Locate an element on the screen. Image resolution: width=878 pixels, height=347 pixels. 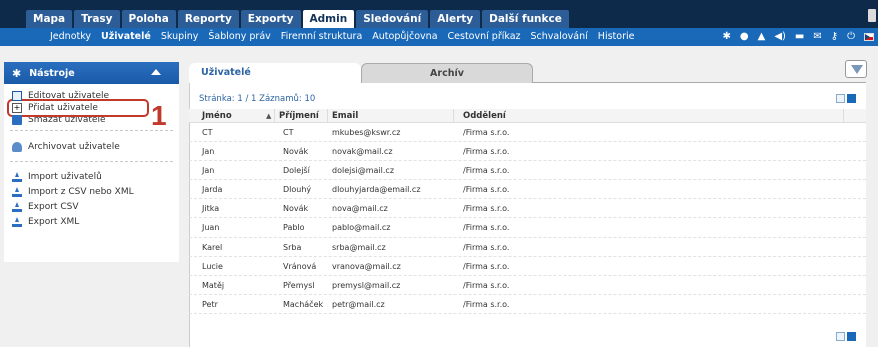
column-header-email: Email is located at coordinates (391, 115).